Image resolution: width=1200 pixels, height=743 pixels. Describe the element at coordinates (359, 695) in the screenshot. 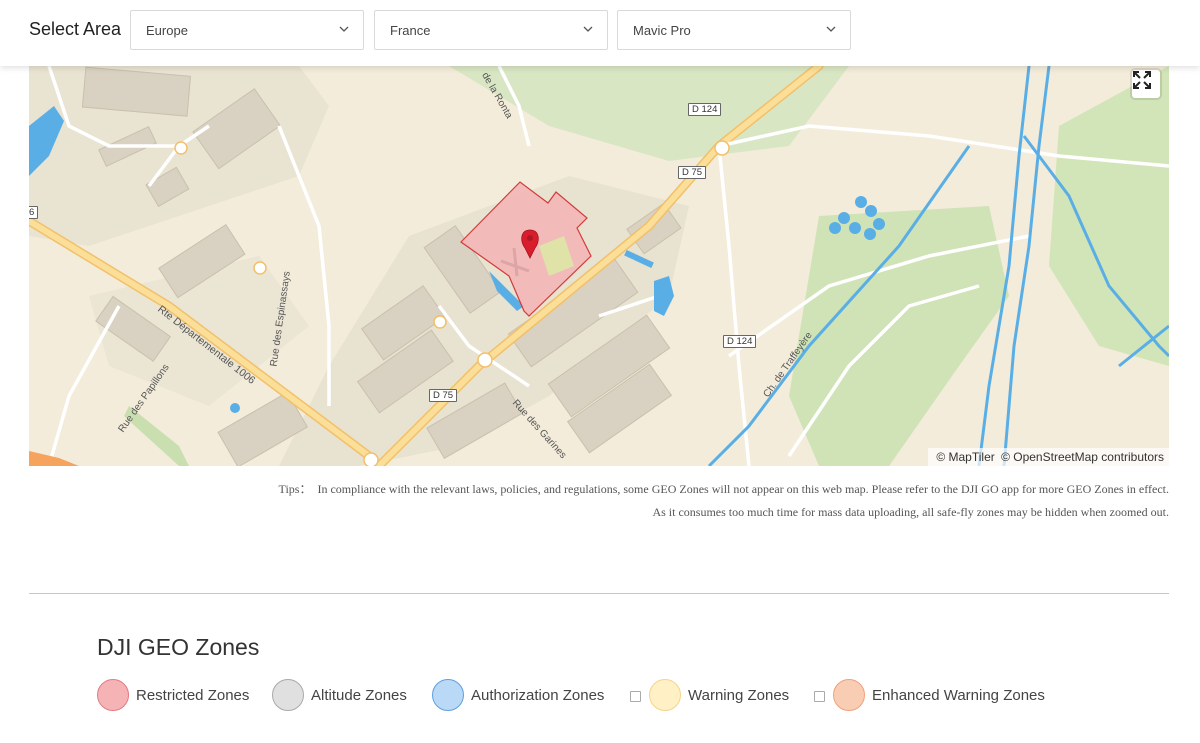

I see `legend-label: Altitude Zones` at that location.